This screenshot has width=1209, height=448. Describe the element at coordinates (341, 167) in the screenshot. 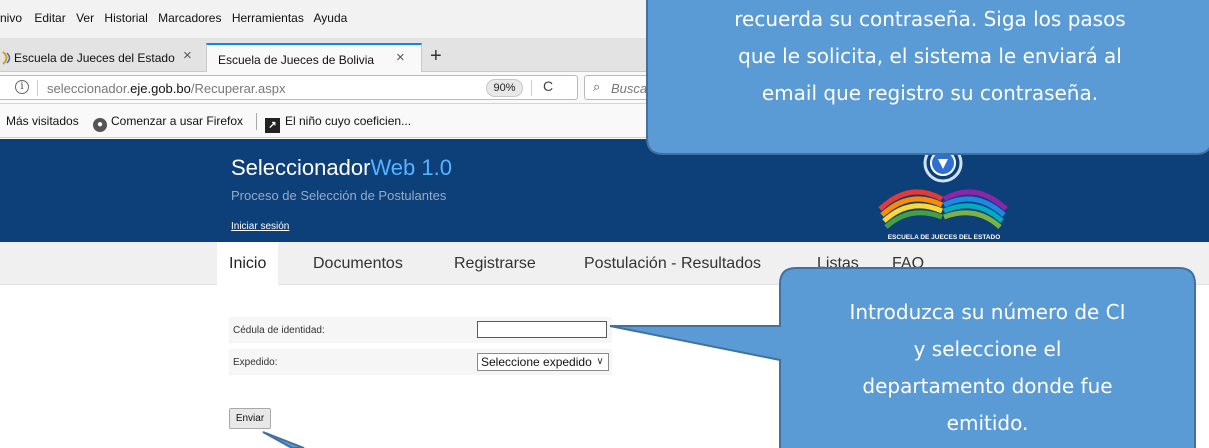

I see `site-title: SeleccionadorWeb 1.0` at that location.